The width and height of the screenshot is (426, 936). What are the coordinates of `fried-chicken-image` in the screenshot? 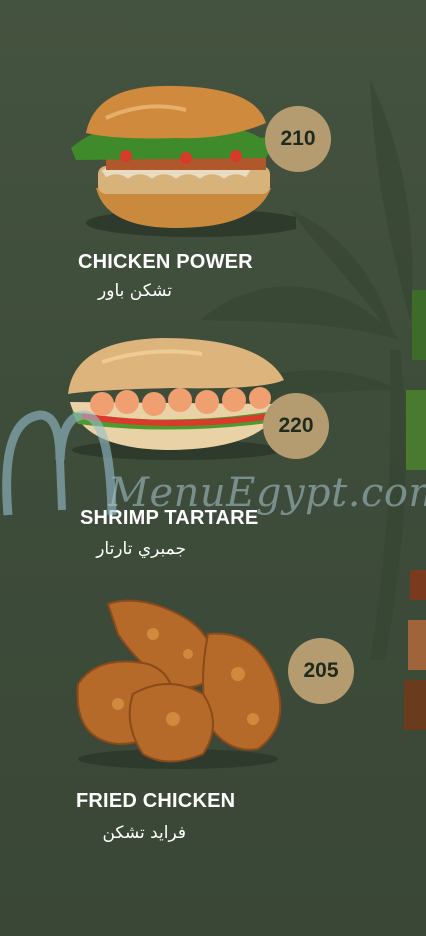 It's located at (179, 684).